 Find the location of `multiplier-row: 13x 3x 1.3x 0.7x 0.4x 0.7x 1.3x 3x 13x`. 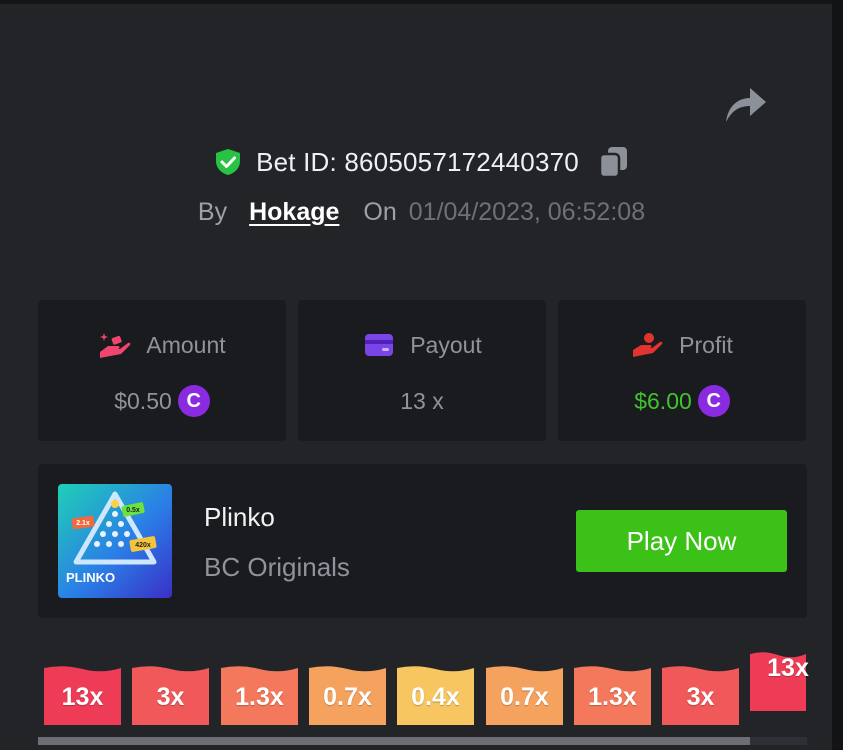

multiplier-row: 13x 3x 1.3x 0.7x 0.4x 0.7x 1.3x 3x 13x is located at coordinates (421, 695).